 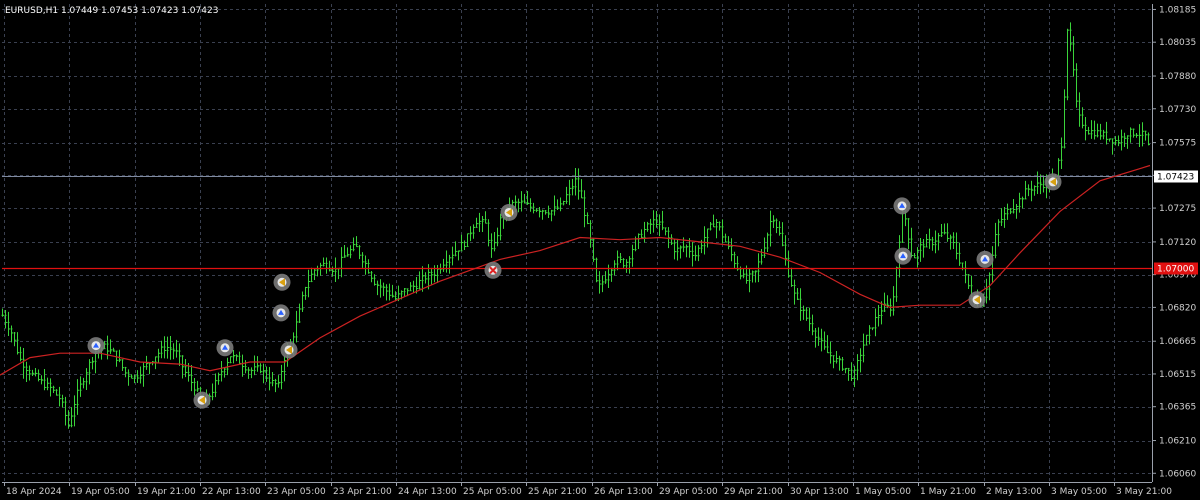 I want to click on time-tick-label: 29 Apr 05:00, so click(x=688, y=492).